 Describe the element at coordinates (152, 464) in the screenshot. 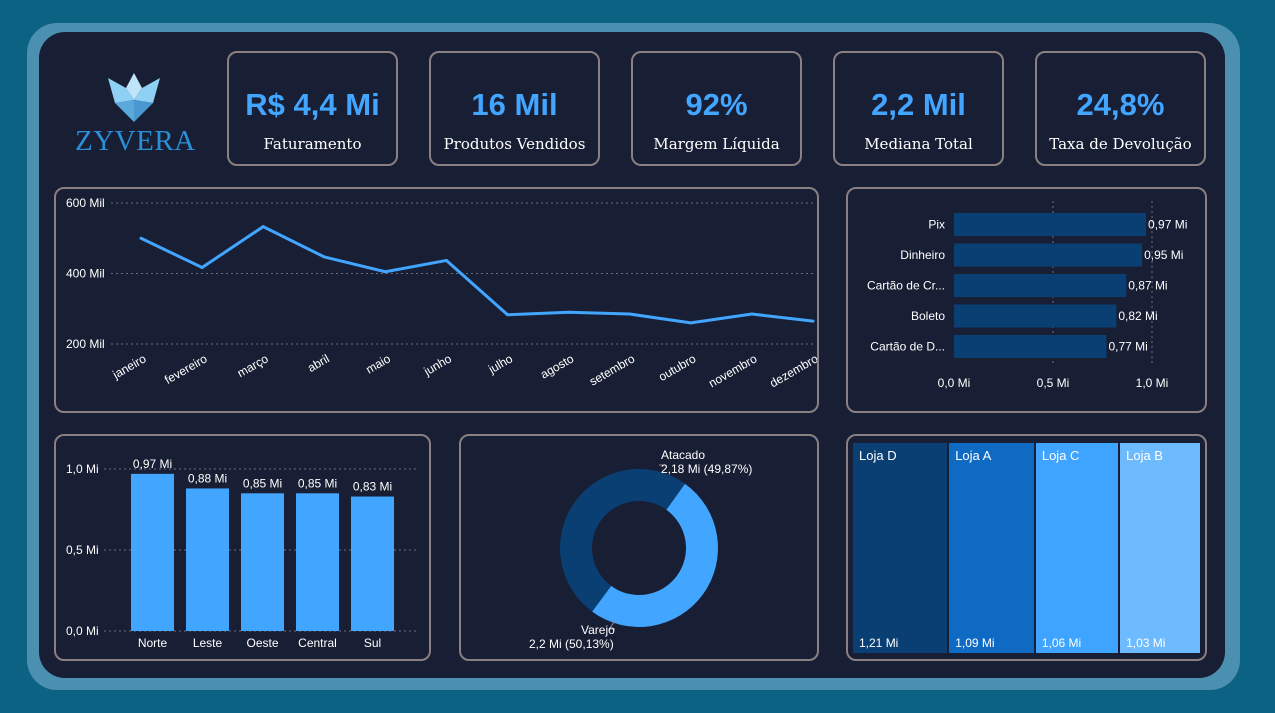

I see `data-label: 0,97 Mi` at that location.